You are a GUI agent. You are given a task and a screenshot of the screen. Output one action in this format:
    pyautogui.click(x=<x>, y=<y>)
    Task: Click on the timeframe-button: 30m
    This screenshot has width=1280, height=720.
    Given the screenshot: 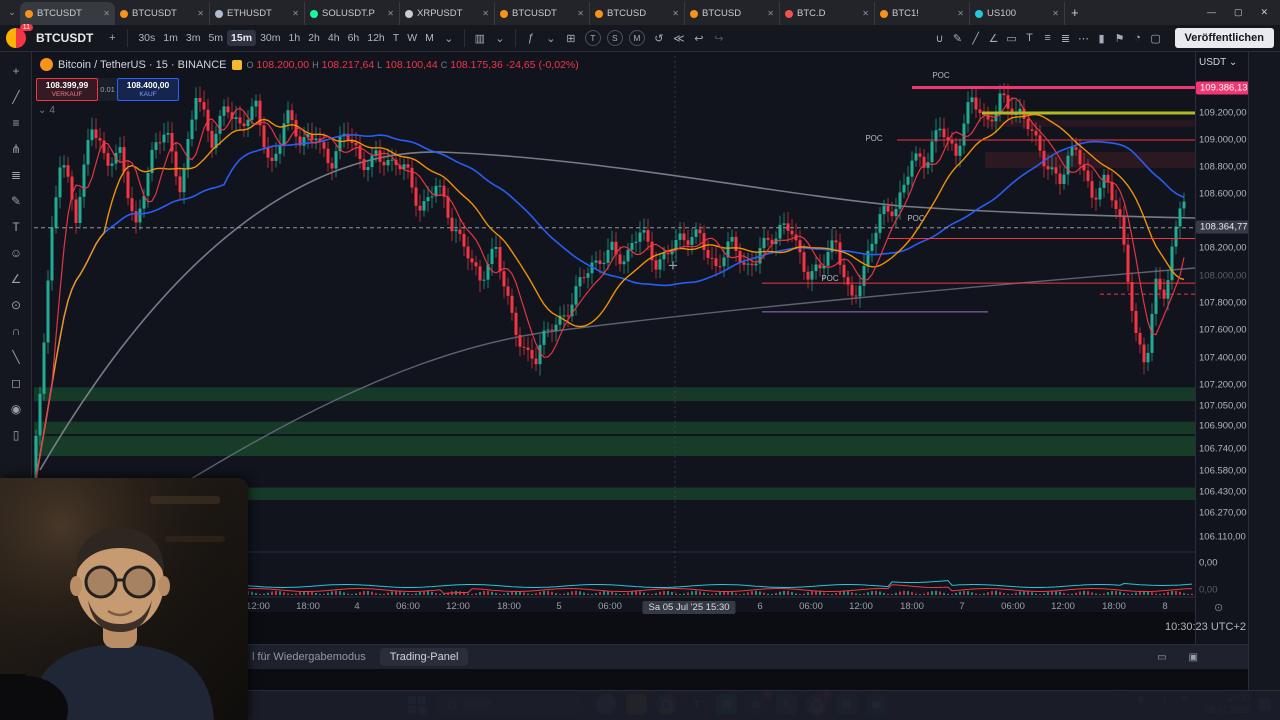 What is the action you would take?
    pyautogui.click(x=270, y=38)
    